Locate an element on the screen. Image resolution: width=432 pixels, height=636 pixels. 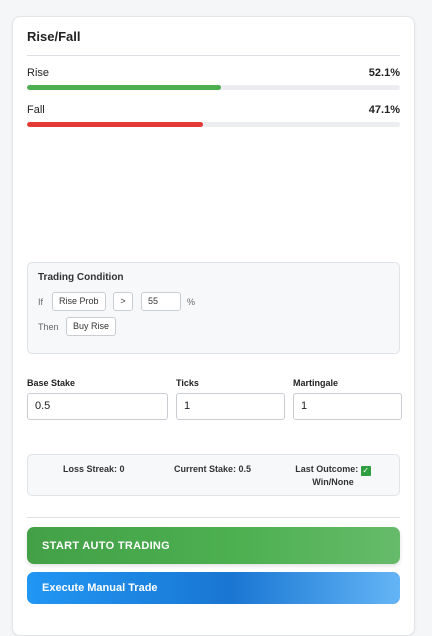
threshold-unit: % is located at coordinates (191, 302).